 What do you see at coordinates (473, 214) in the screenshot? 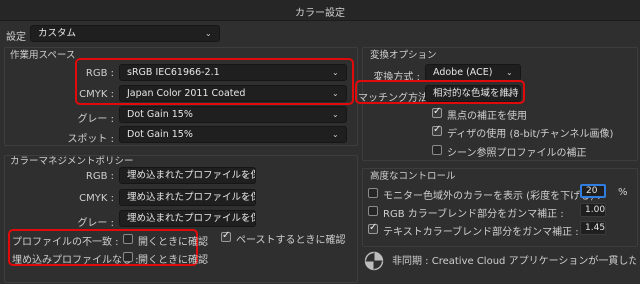
I see `rgb-blend-label: RGB カラーブレンド部分をガンマ補正 :` at bounding box center [473, 214].